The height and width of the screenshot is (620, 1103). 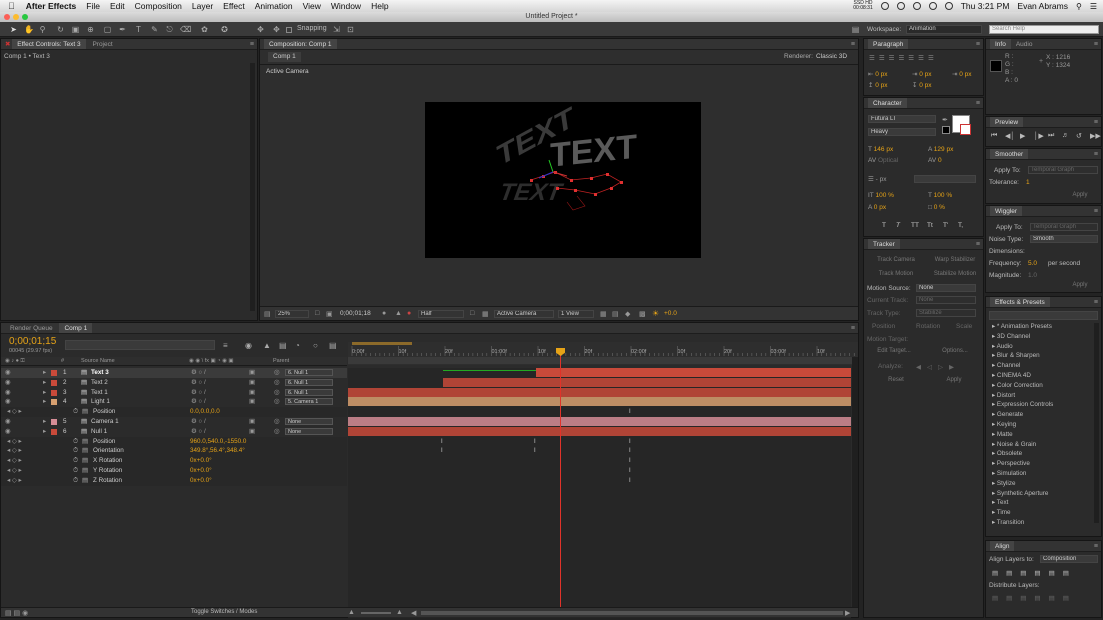 What do you see at coordinates (940, 160) in the screenshot?
I see `tracking-value: 0` at bounding box center [940, 160].